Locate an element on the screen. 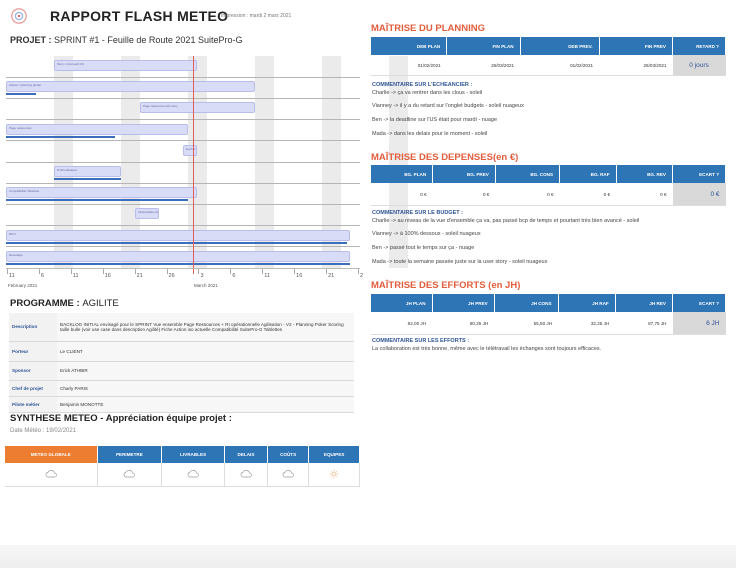 Image resolution: width=736 pixels, height=568 pixels. gantt-tick-label: 26 is located at coordinates (171, 276).